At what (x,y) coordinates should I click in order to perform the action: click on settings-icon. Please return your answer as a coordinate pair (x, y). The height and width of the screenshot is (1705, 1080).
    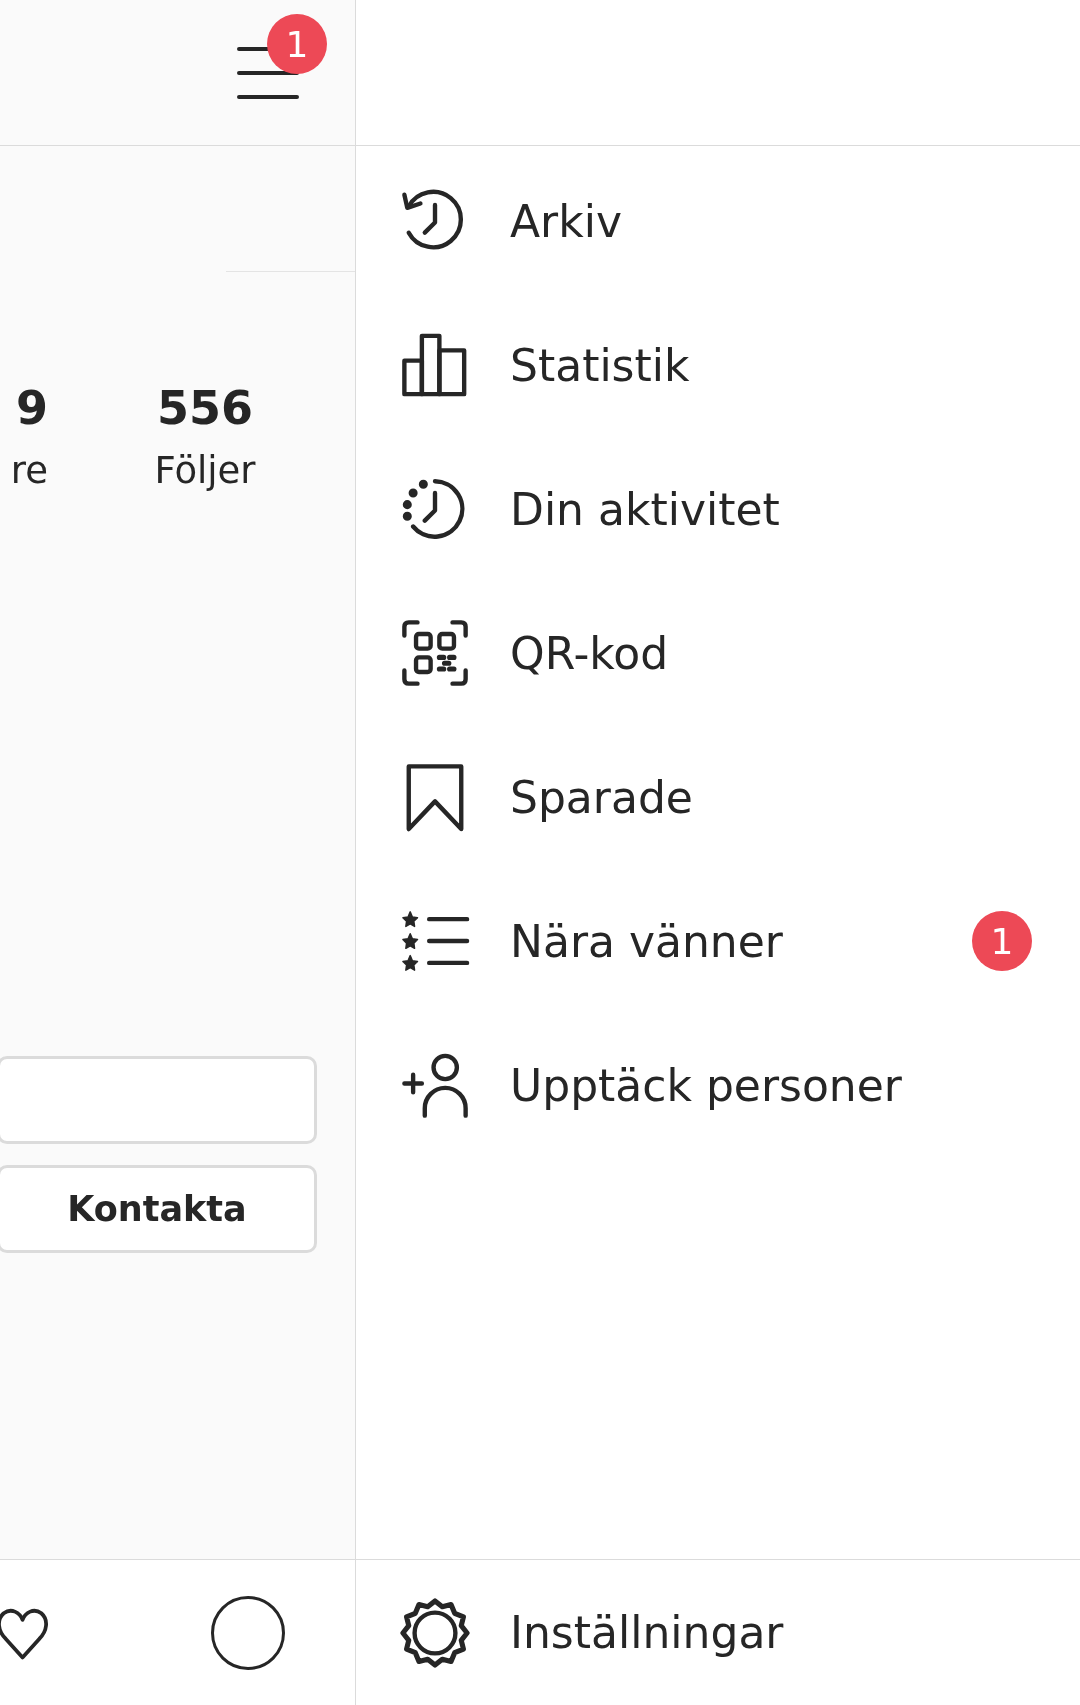
    Looking at the image, I should click on (435, 1632).